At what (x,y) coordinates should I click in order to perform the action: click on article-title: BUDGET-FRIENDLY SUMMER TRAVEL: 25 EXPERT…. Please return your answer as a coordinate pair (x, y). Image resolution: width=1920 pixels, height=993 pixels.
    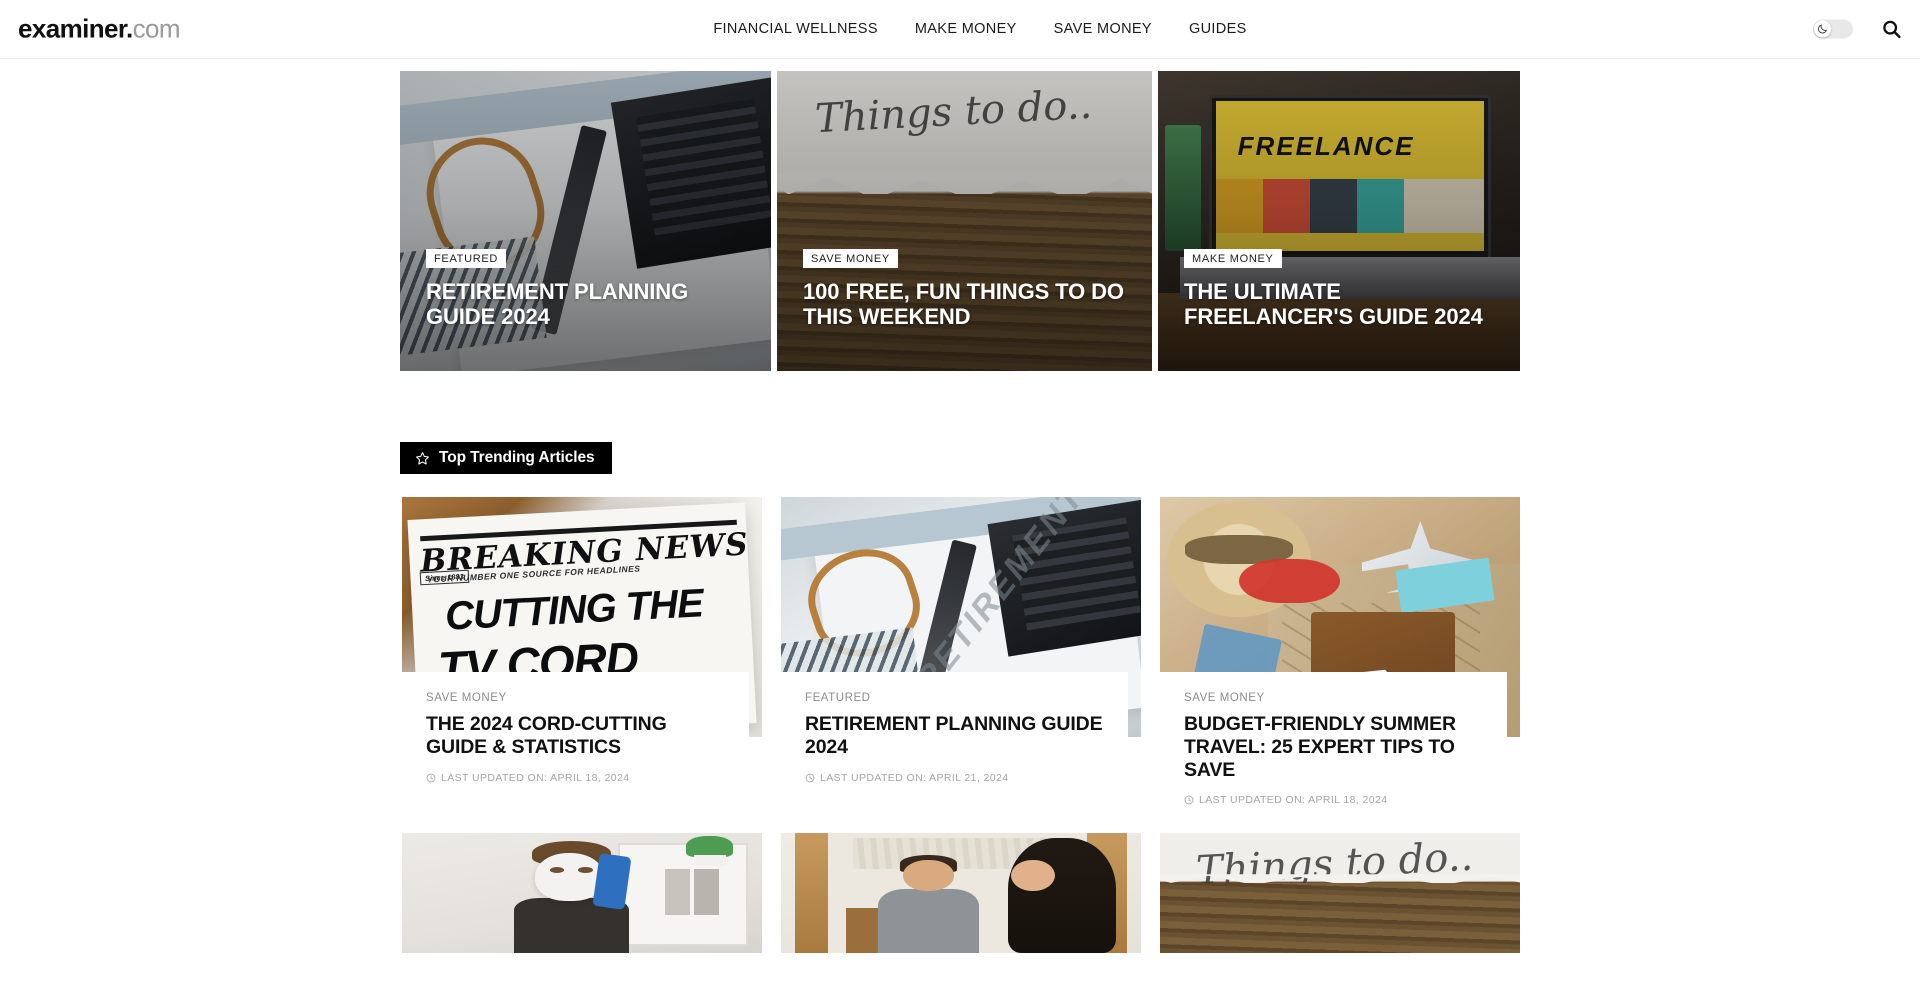
    Looking at the image, I should click on (1320, 747).